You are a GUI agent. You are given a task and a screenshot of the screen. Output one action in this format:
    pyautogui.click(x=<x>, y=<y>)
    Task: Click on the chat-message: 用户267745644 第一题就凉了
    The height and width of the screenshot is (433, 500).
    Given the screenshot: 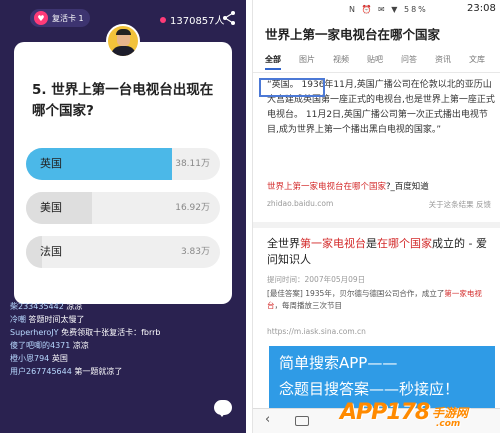 What is the action you would take?
    pyautogui.click(x=66, y=371)
    